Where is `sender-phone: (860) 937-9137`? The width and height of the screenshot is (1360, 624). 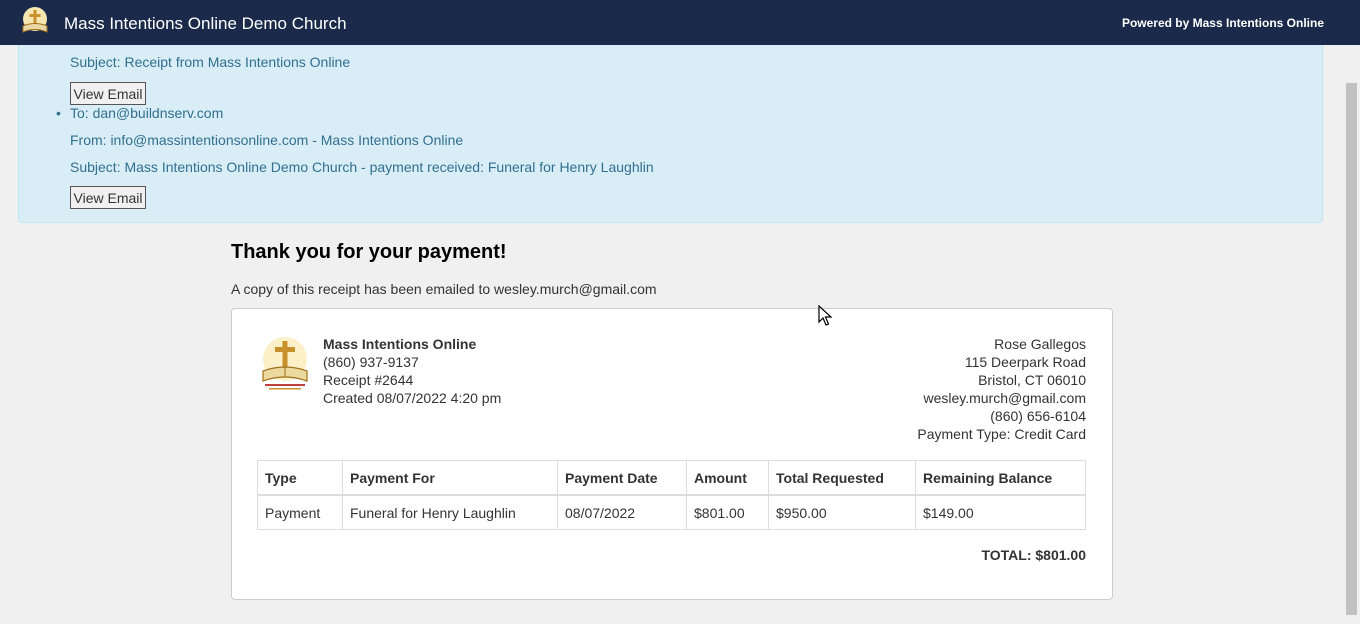
sender-phone: (860) 937-9137 is located at coordinates (371, 362).